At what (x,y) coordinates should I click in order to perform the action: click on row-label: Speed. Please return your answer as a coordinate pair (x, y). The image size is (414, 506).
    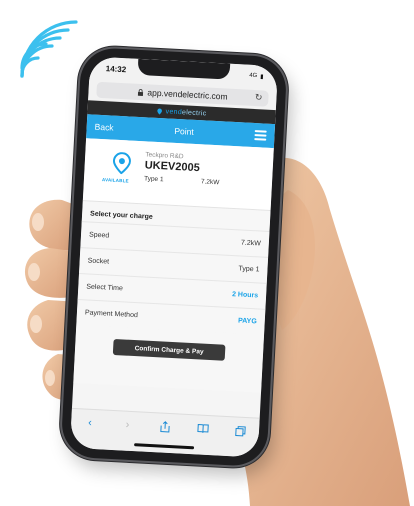
    Looking at the image, I should click on (99, 235).